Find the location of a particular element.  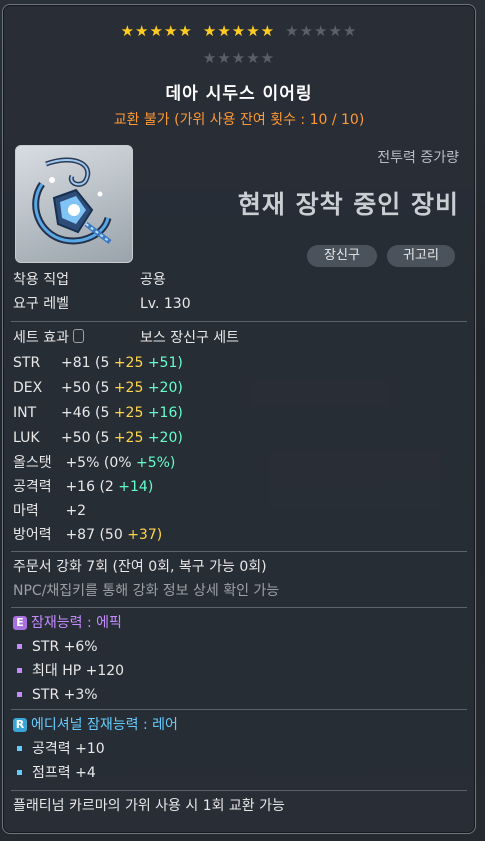

defense-row: 방어력 +87 (50 +37) is located at coordinates (87, 535).